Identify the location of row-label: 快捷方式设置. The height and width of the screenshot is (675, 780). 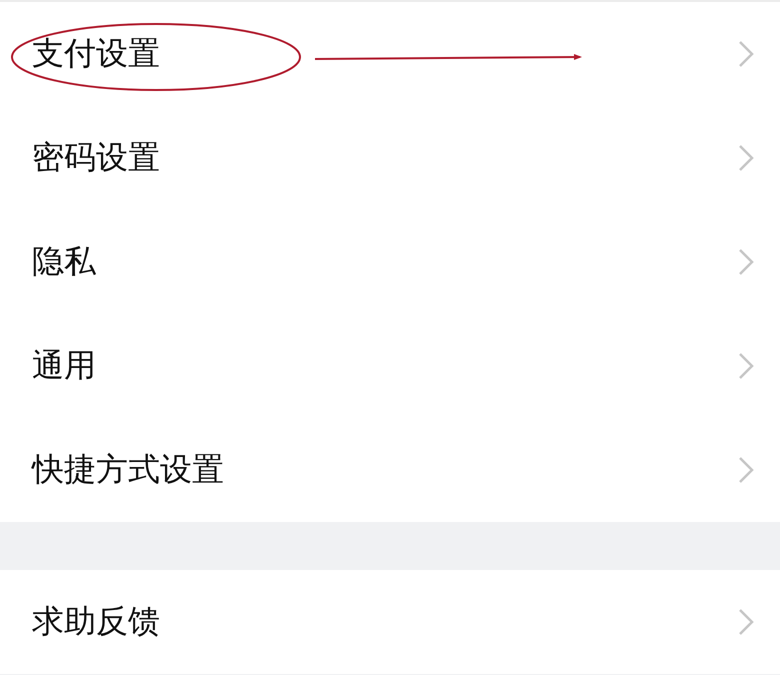
(128, 469).